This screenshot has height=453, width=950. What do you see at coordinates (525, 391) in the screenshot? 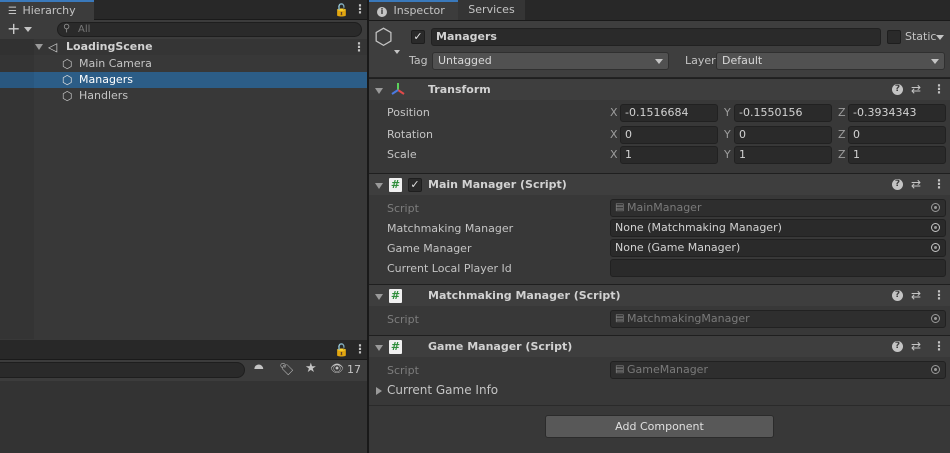
I see `current-game-info-foldout: Current Game Info` at bounding box center [525, 391].